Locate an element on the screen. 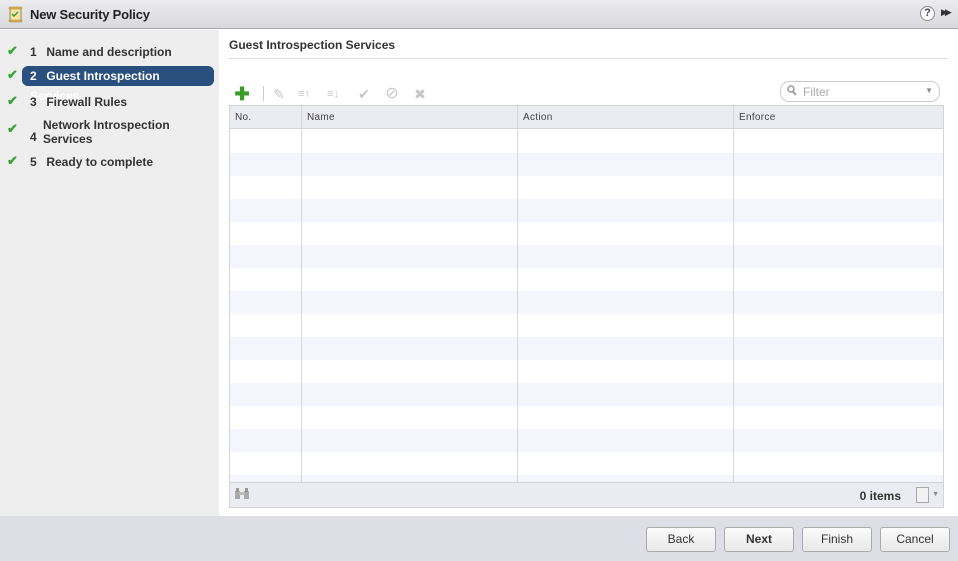 This screenshot has height=561, width=958. wizard-step-pill: 1 Name and description is located at coordinates (101, 52).